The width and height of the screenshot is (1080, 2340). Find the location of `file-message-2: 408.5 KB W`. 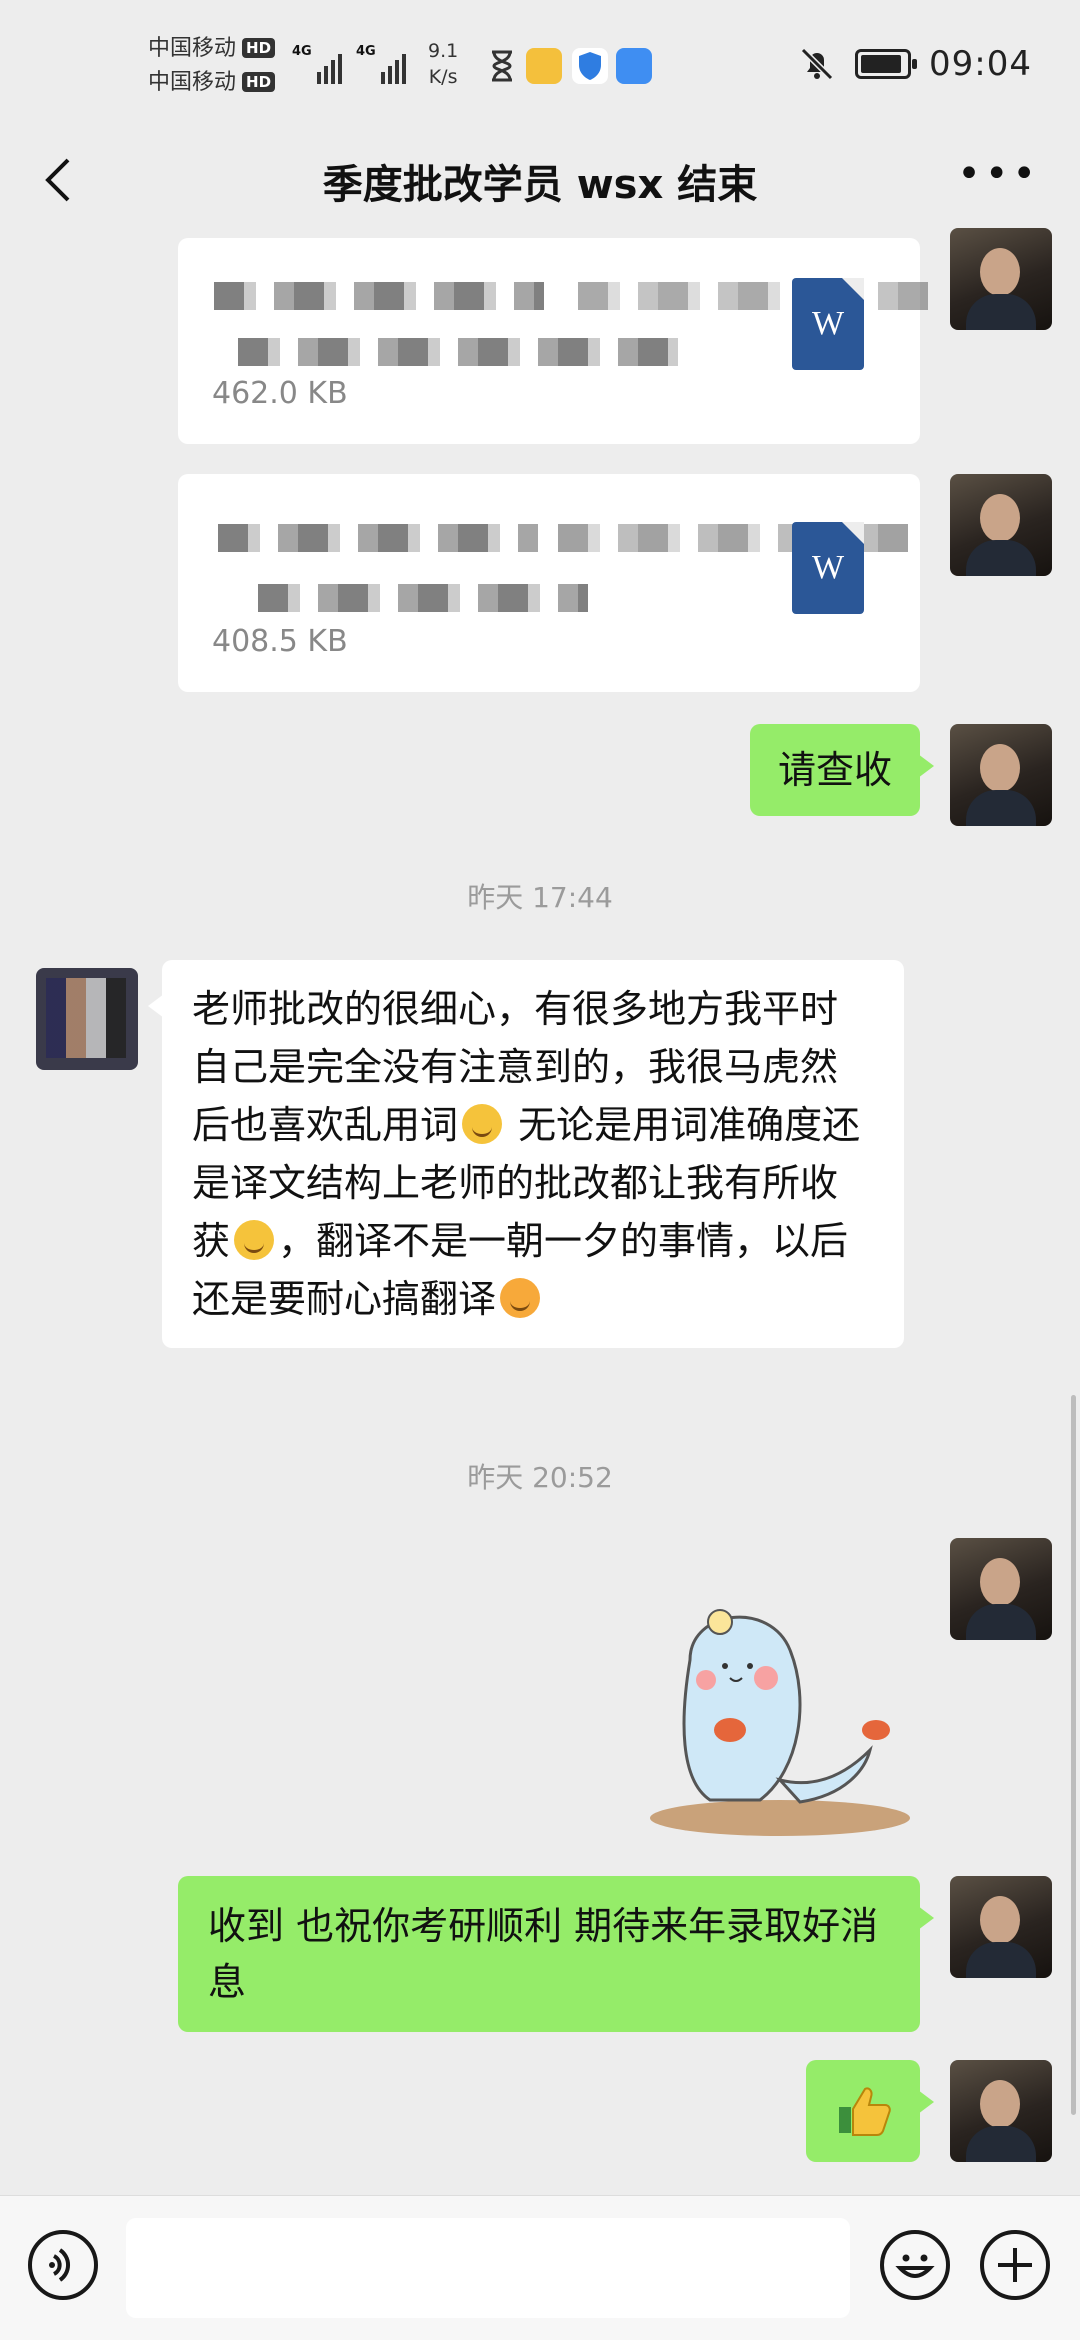

file-message-2: 408.5 KB W is located at coordinates (549, 583).